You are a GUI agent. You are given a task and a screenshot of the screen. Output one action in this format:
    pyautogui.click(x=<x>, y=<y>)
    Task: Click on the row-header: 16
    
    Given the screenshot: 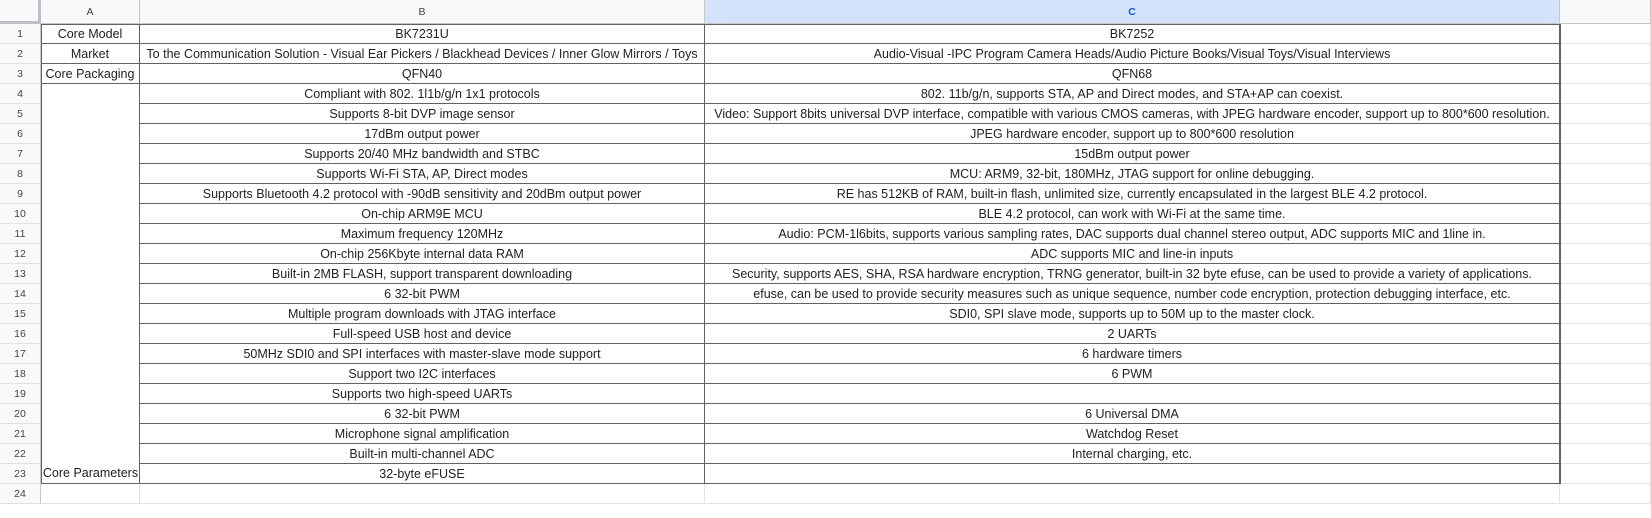 What is the action you would take?
    pyautogui.click(x=20, y=334)
    